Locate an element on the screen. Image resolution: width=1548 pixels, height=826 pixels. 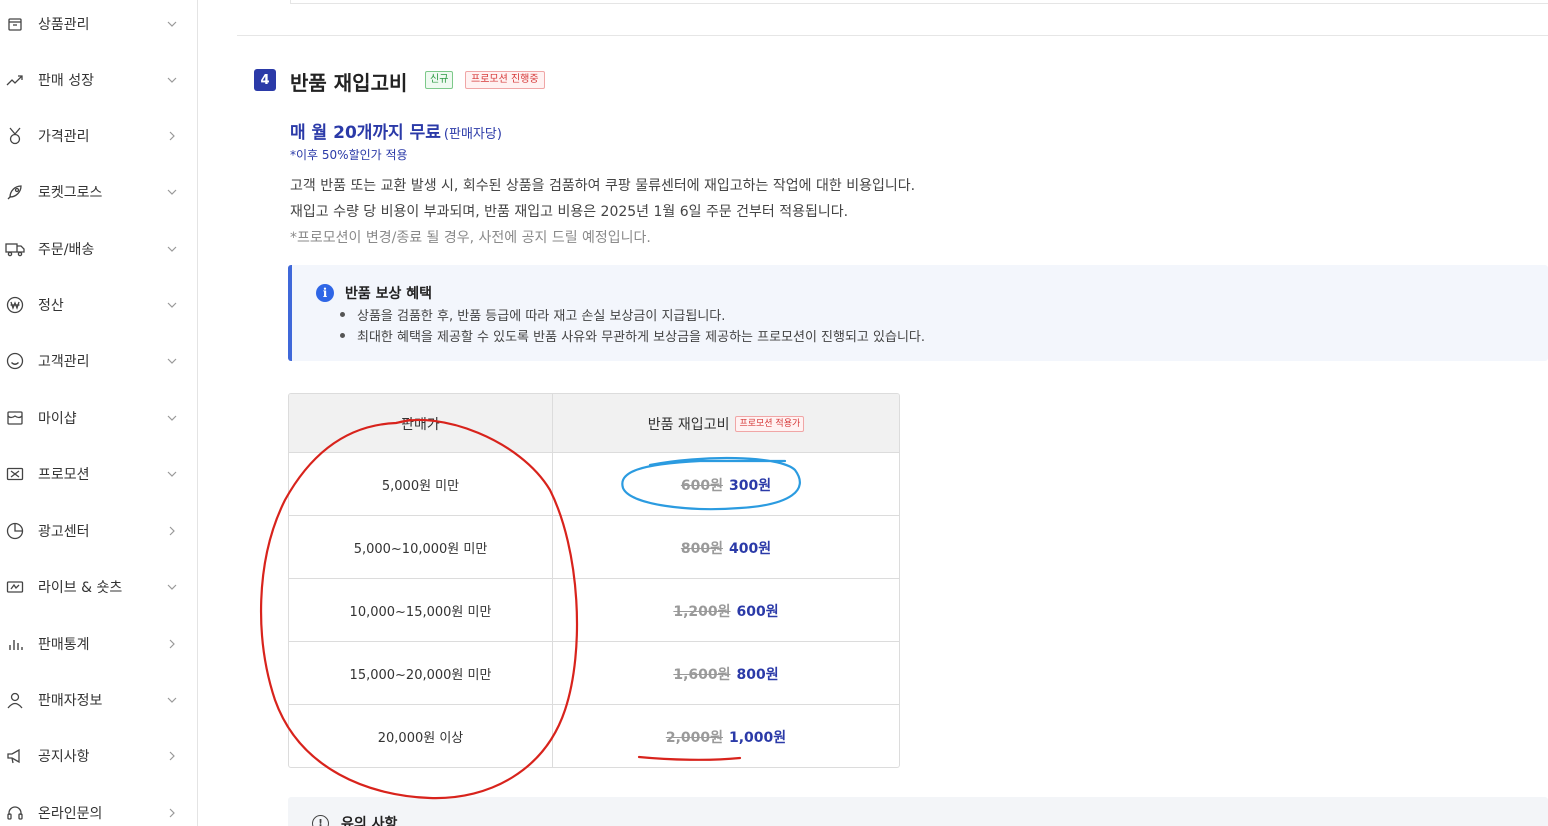
sidebar-item-rocket-growth: 로켓그로스 is located at coordinates (98, 192).